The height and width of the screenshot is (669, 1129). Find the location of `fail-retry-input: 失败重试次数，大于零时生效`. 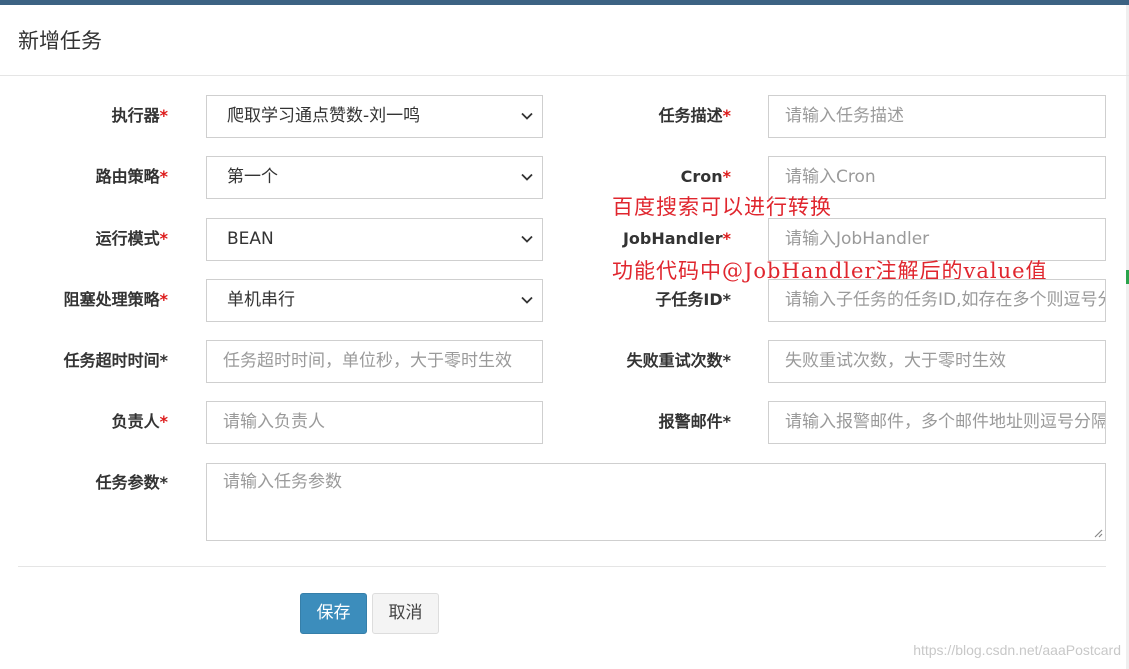

fail-retry-input: 失败重试次数，大于零时生效 is located at coordinates (937, 361).